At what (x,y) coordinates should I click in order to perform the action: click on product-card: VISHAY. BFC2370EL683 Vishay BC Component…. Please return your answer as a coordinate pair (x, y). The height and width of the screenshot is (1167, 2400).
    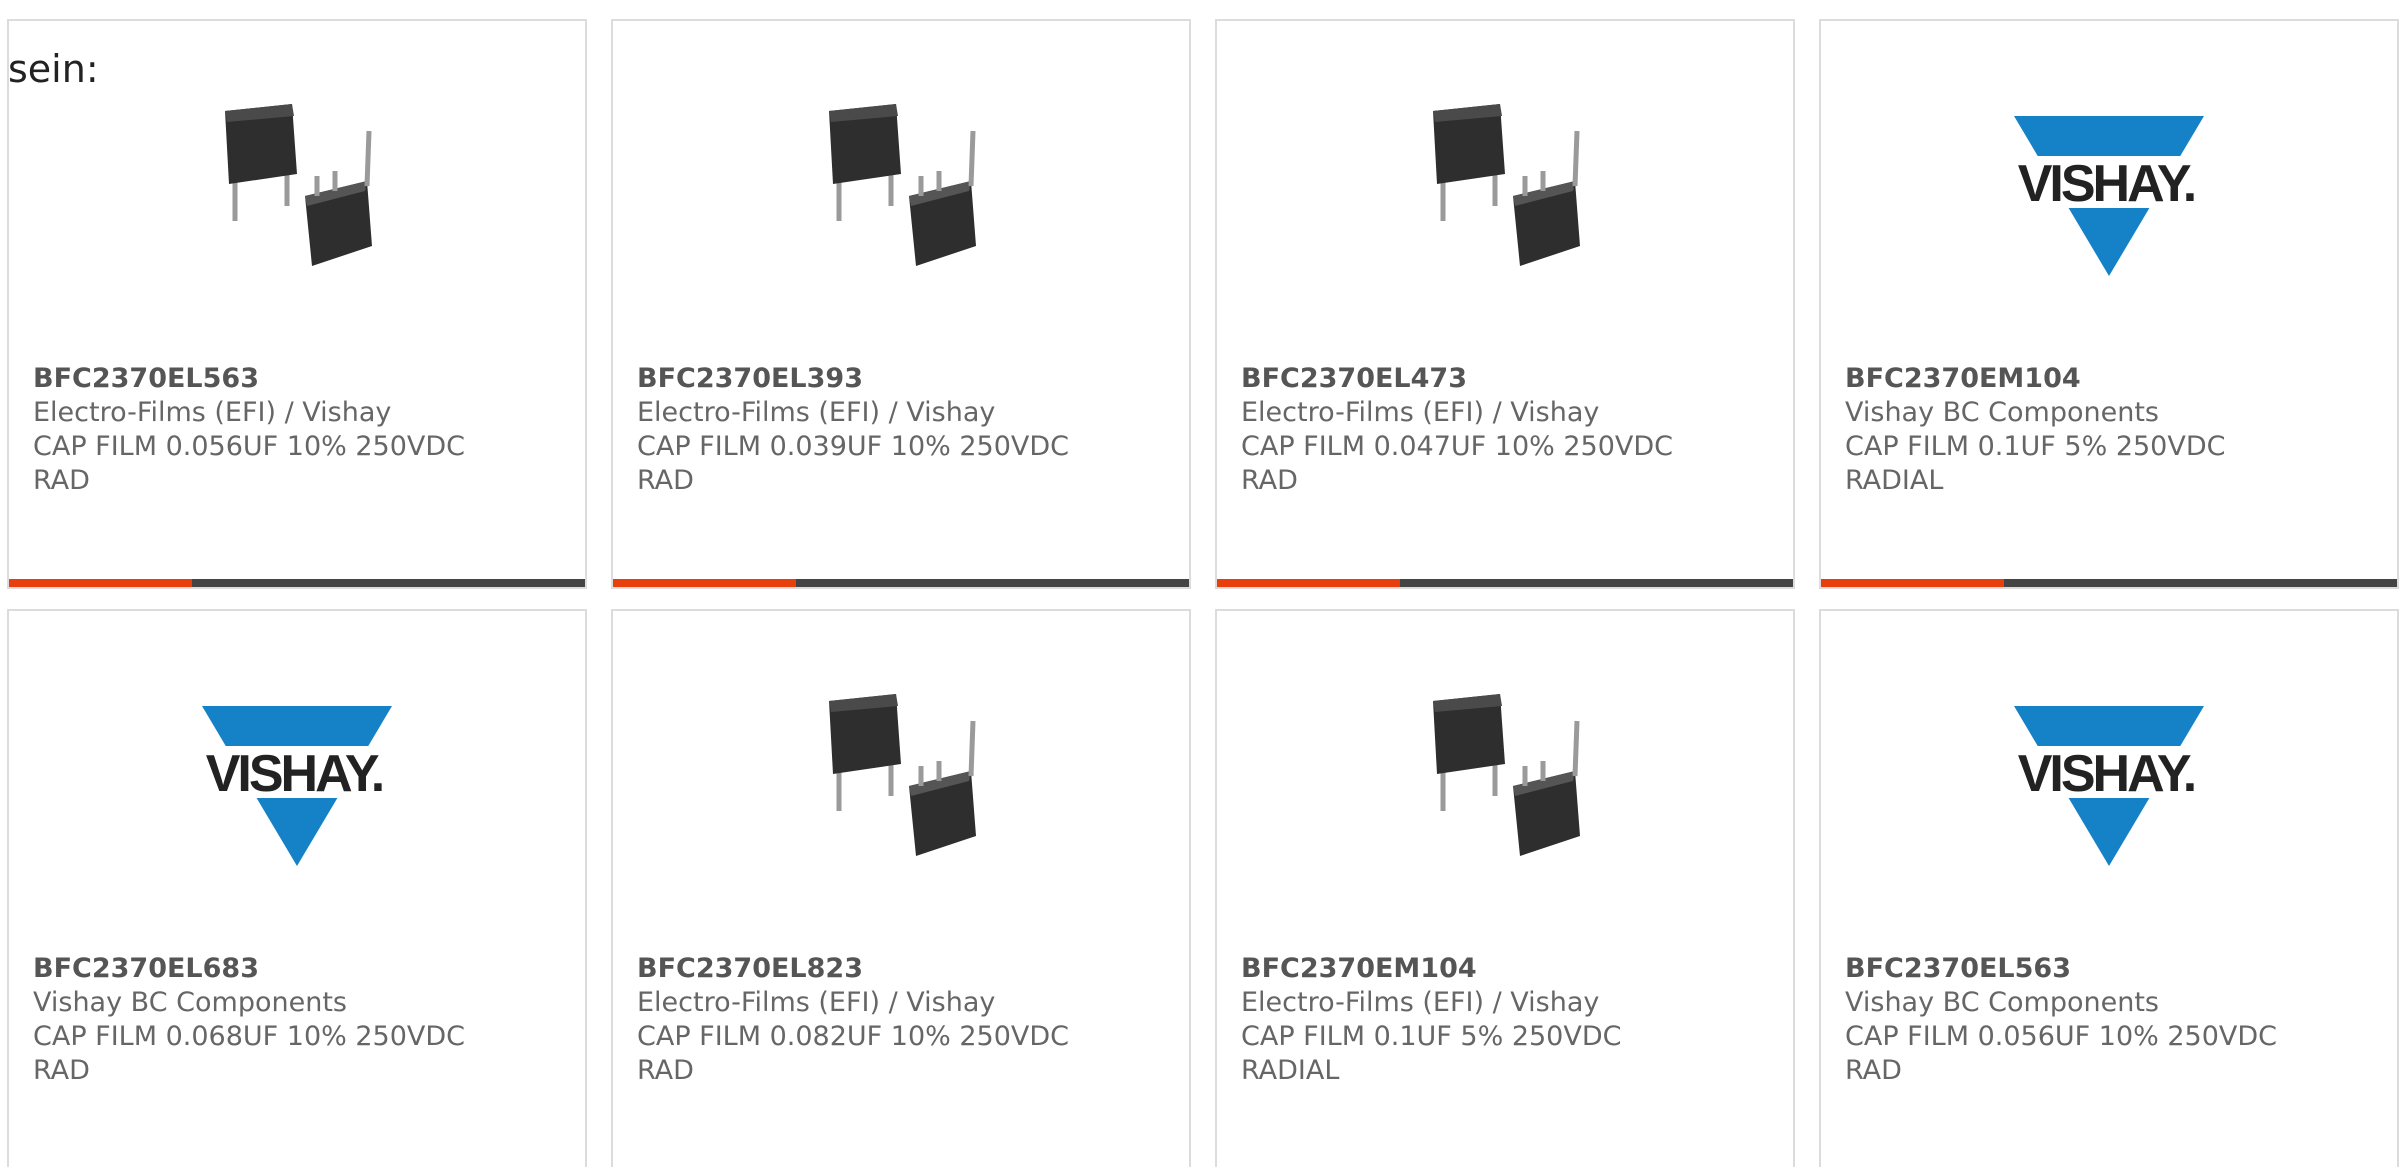
    Looking at the image, I should click on (297, 888).